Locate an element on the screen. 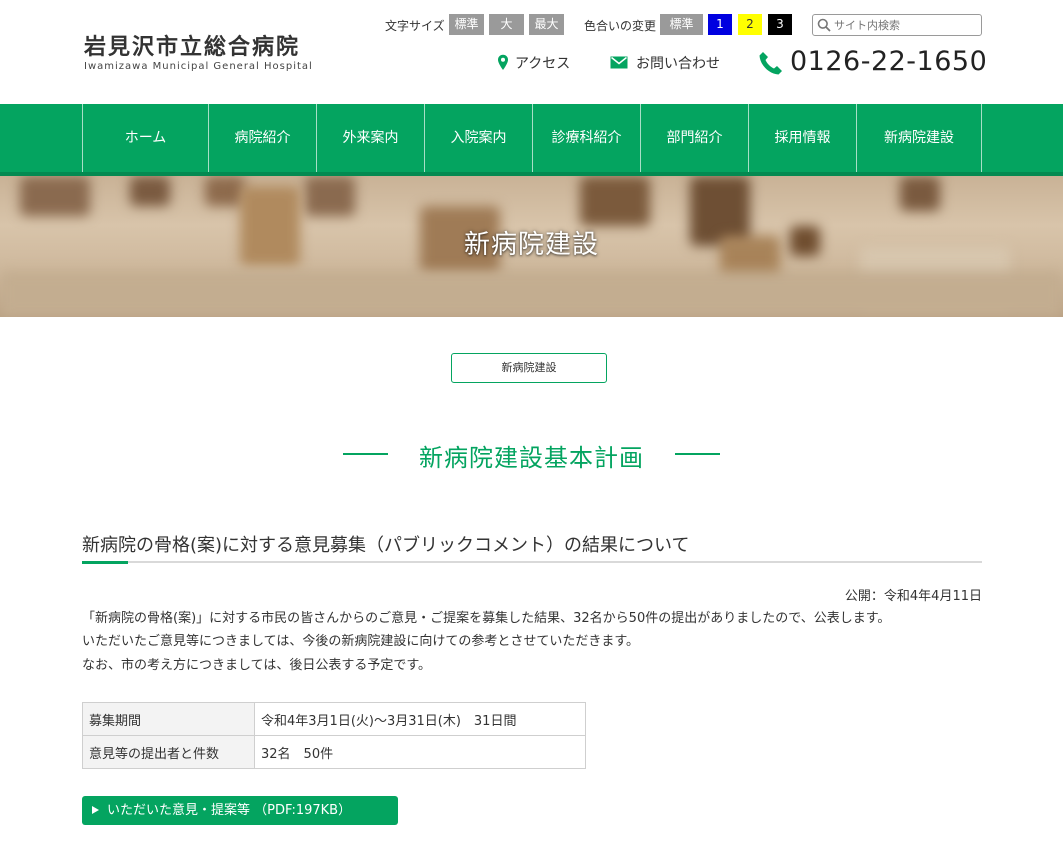 This screenshot has height=849, width=1063. font-size-label: 文字サイズ is located at coordinates (415, 26).